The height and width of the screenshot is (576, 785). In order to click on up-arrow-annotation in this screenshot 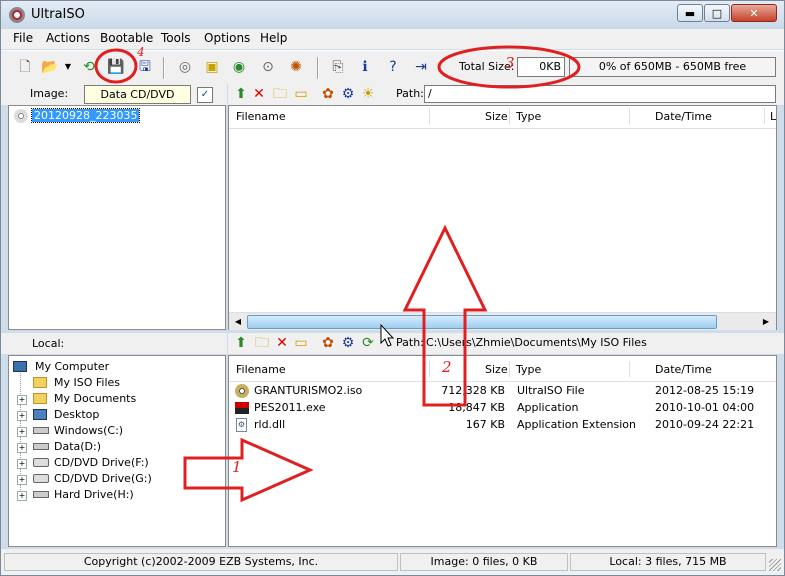, I will do `click(445, 315)`.